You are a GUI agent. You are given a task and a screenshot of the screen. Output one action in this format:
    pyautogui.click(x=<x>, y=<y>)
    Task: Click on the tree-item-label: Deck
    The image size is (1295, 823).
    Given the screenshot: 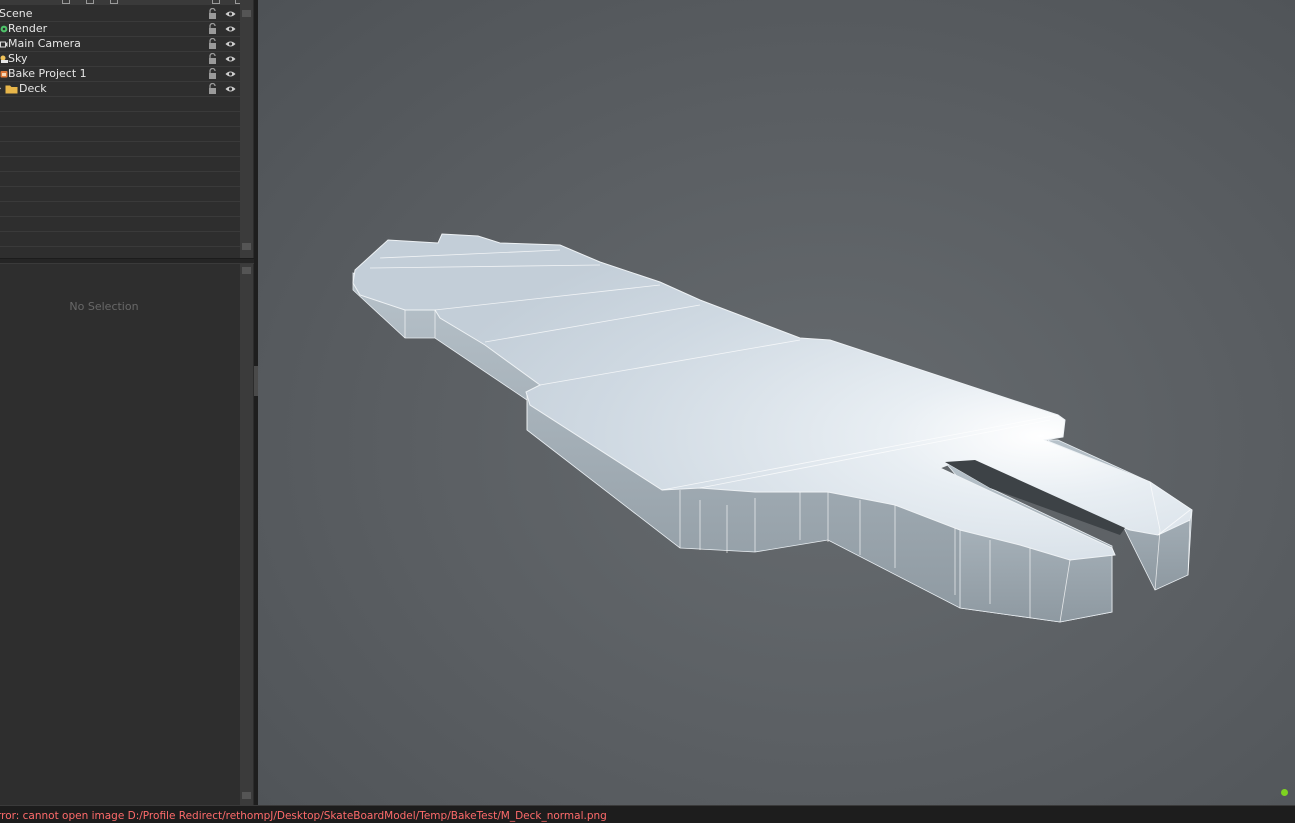 What is the action you would take?
    pyautogui.click(x=33, y=88)
    